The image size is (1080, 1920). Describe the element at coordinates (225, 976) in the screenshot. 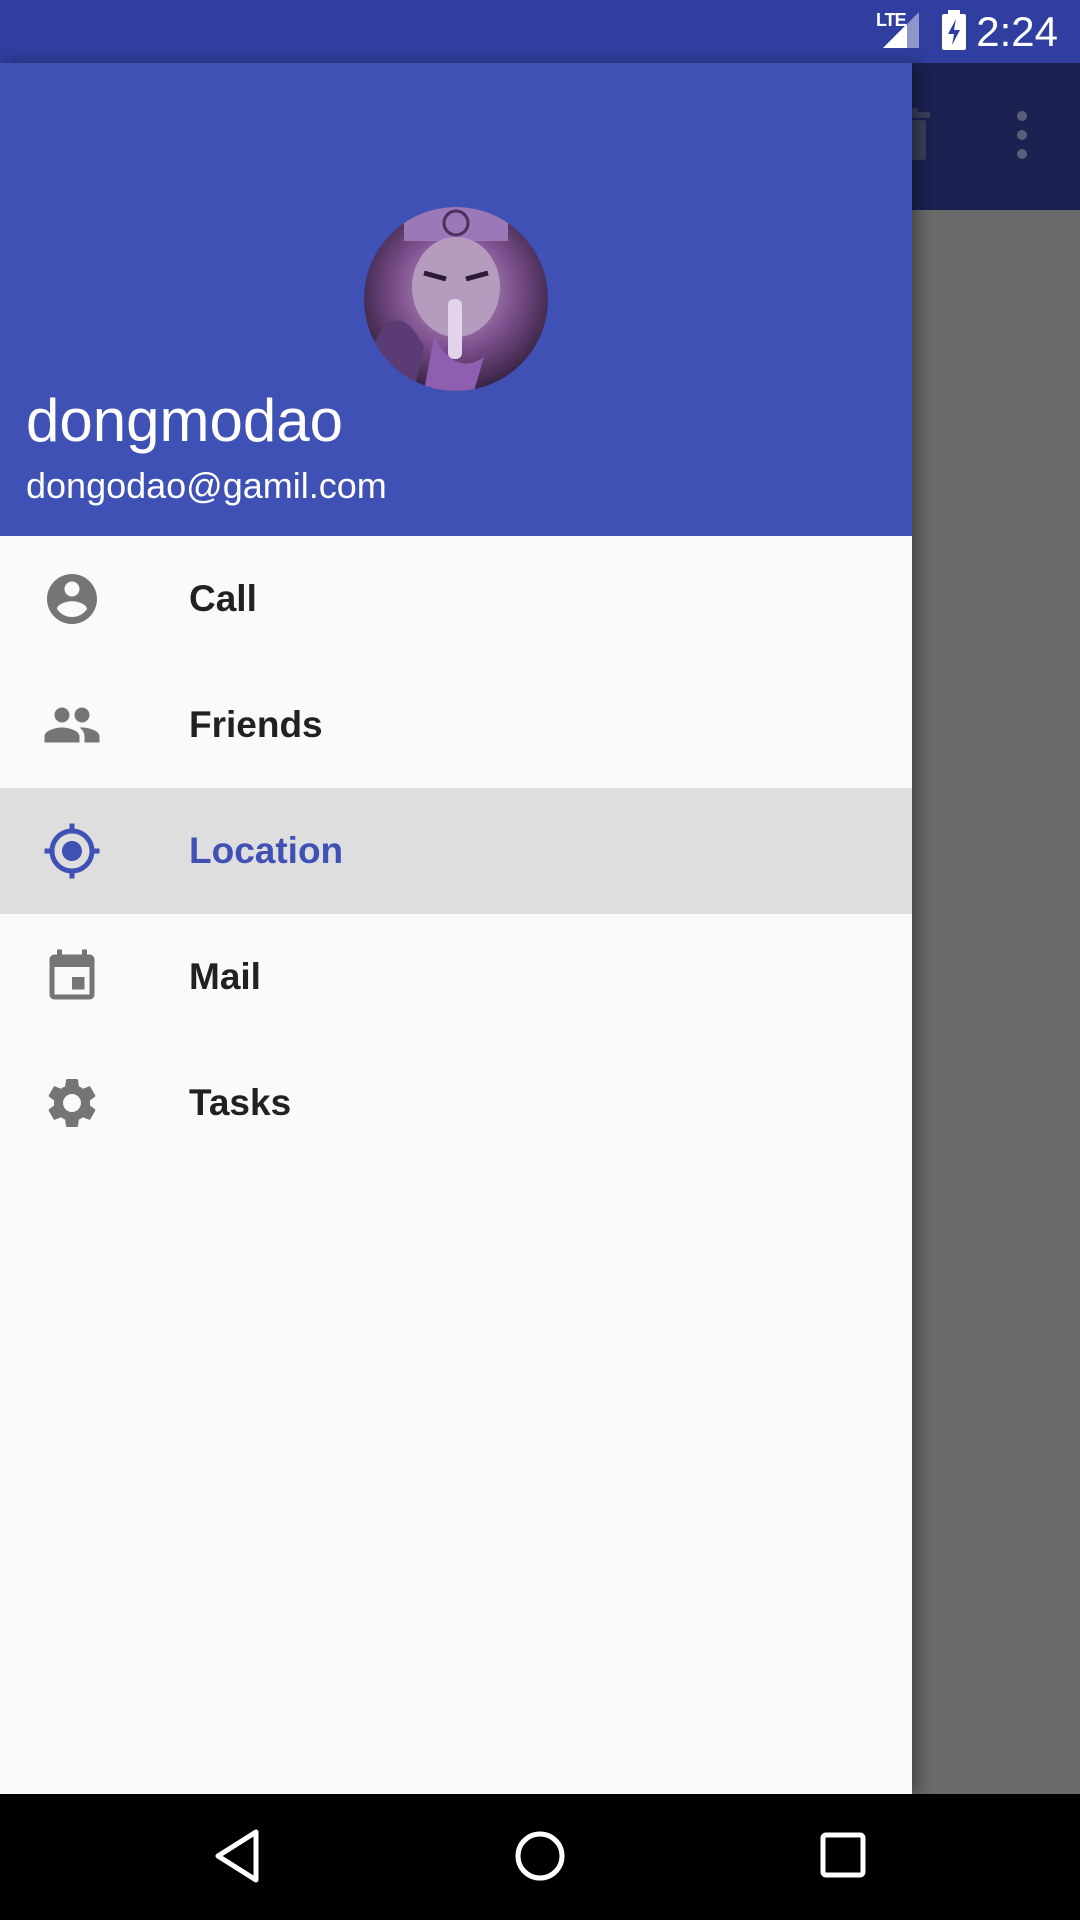

I see `menu-item-label: Mail` at that location.